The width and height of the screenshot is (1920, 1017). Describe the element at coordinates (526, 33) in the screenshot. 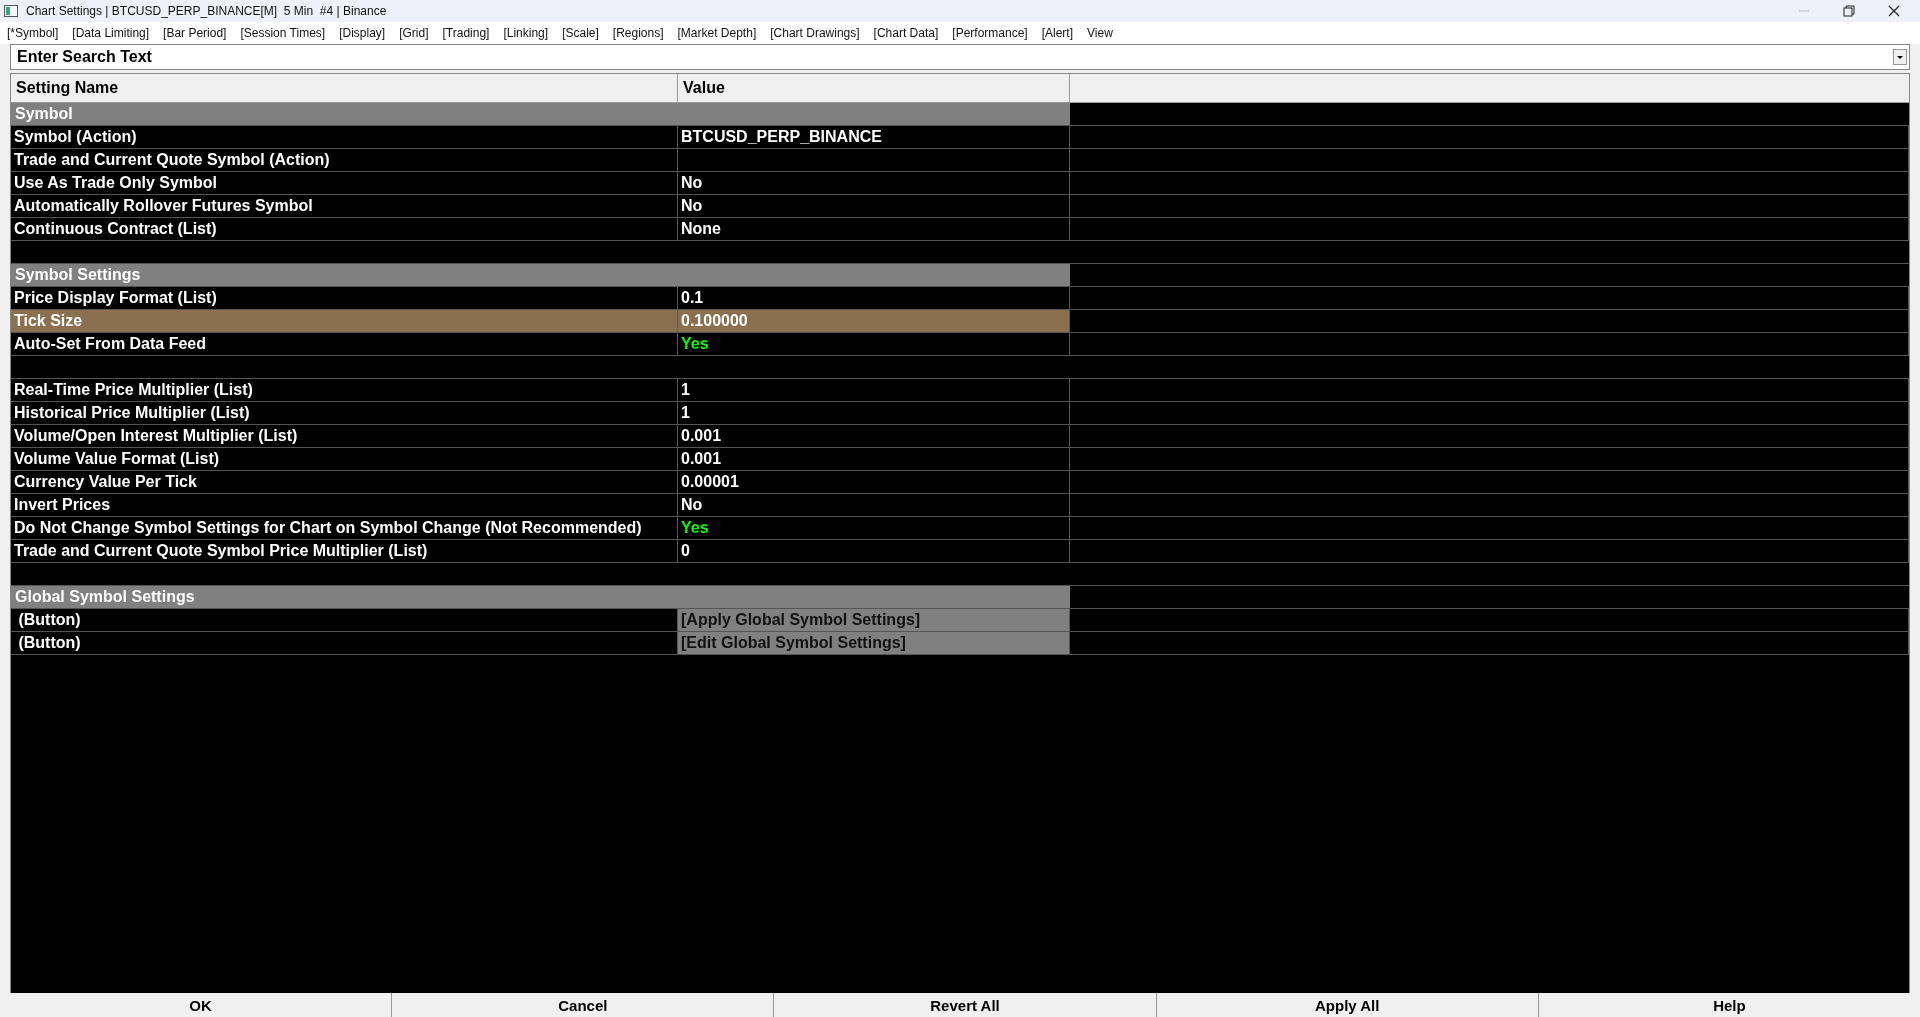

I see `menu-item: [Linking]` at that location.